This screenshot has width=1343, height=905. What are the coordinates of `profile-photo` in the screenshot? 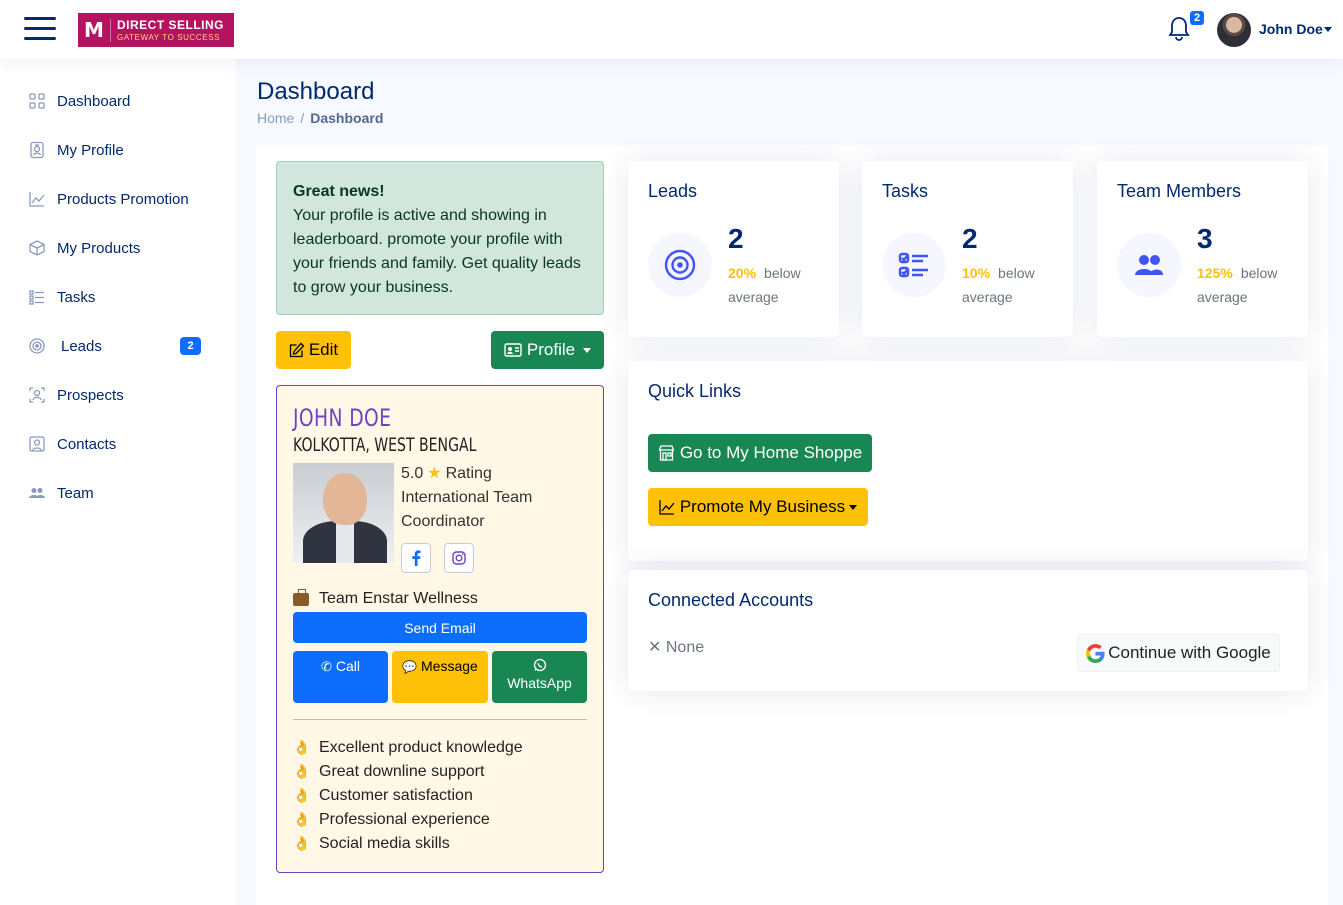 It's located at (343, 513).